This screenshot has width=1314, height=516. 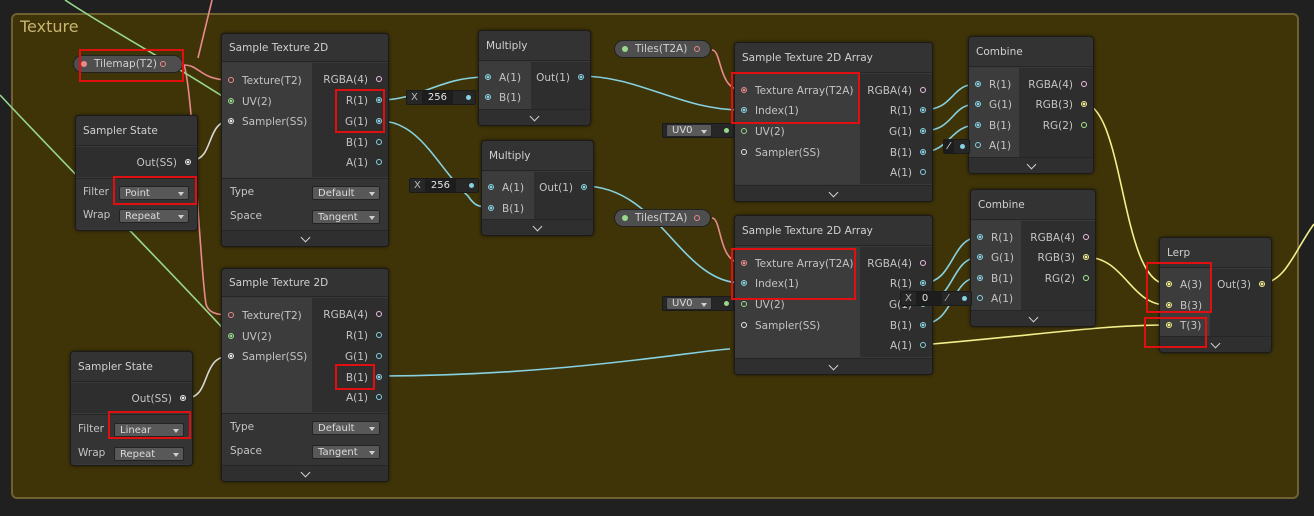 I want to click on wire-g-to-multiply-b, so click(x=434, y=164).